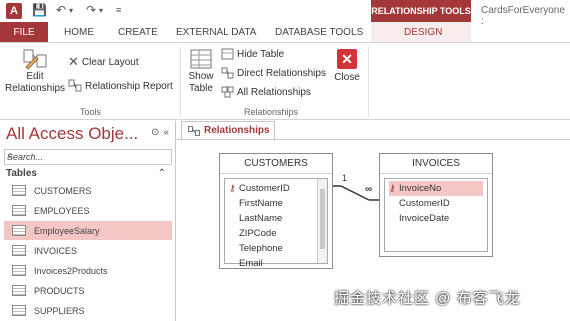 The height and width of the screenshot is (321, 570). Describe the element at coordinates (271, 112) in the screenshot. I see `relationships-group-label: Relationships` at that location.